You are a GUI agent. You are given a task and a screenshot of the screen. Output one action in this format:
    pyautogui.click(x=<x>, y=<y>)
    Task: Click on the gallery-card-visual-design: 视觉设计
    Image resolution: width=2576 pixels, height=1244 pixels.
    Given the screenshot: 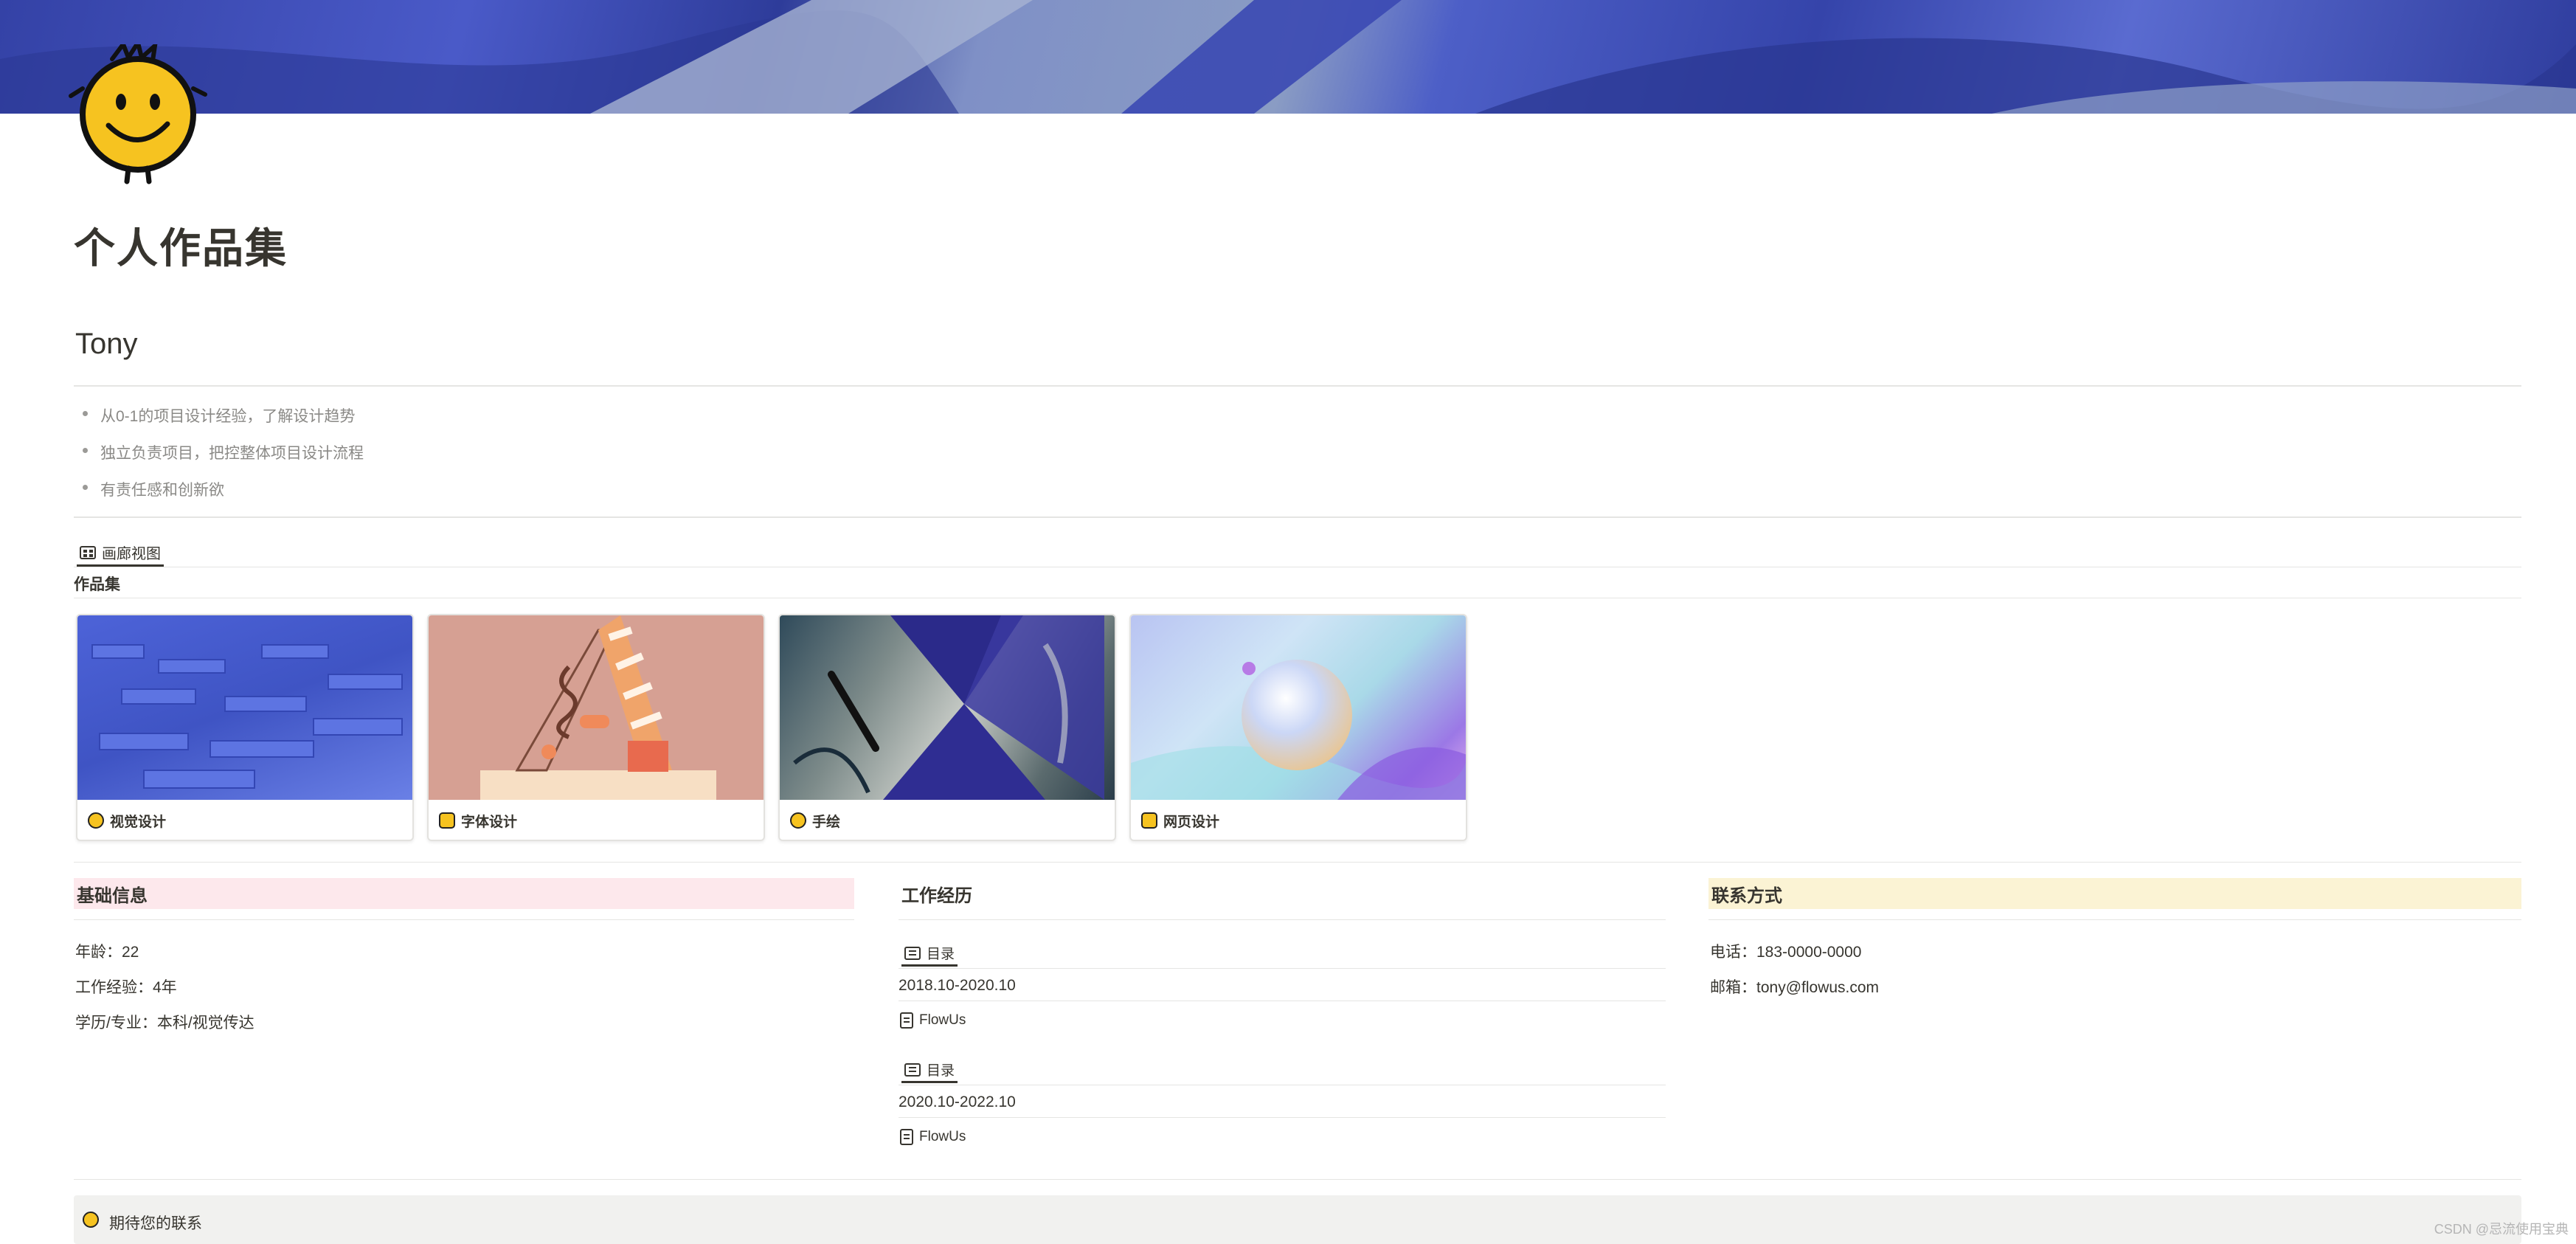 What is the action you would take?
    pyautogui.click(x=245, y=727)
    